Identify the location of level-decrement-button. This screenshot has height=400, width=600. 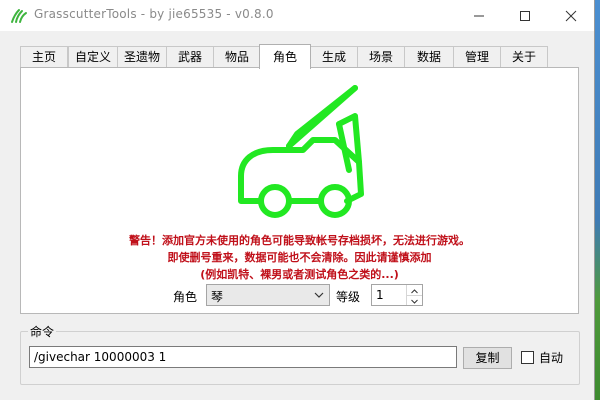
(414, 300).